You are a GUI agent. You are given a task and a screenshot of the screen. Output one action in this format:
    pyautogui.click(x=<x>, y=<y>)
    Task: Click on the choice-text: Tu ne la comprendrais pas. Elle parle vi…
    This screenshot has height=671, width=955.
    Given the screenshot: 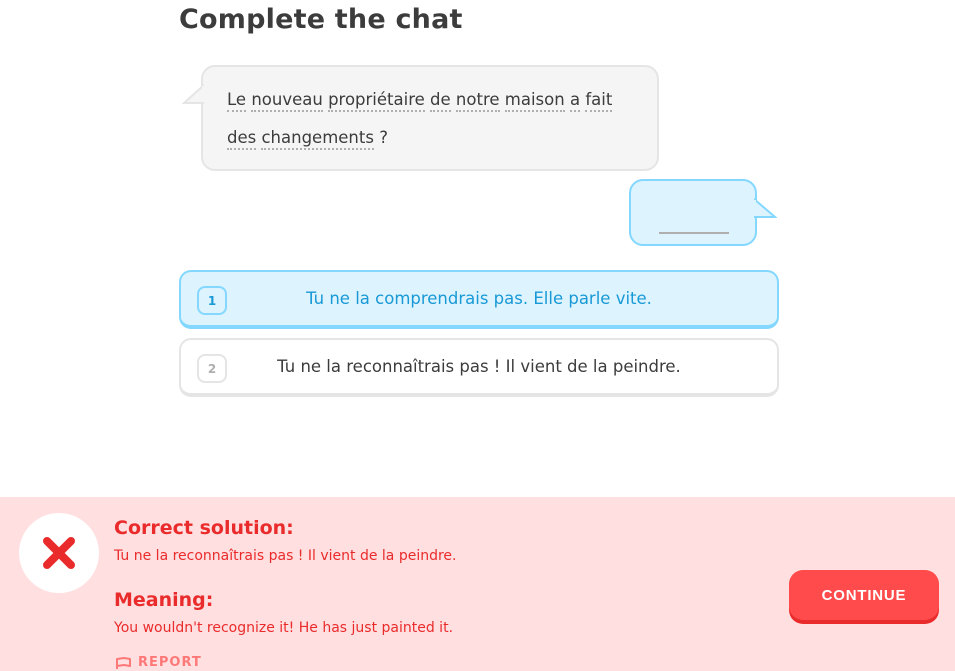 What is the action you would take?
    pyautogui.click(x=479, y=298)
    